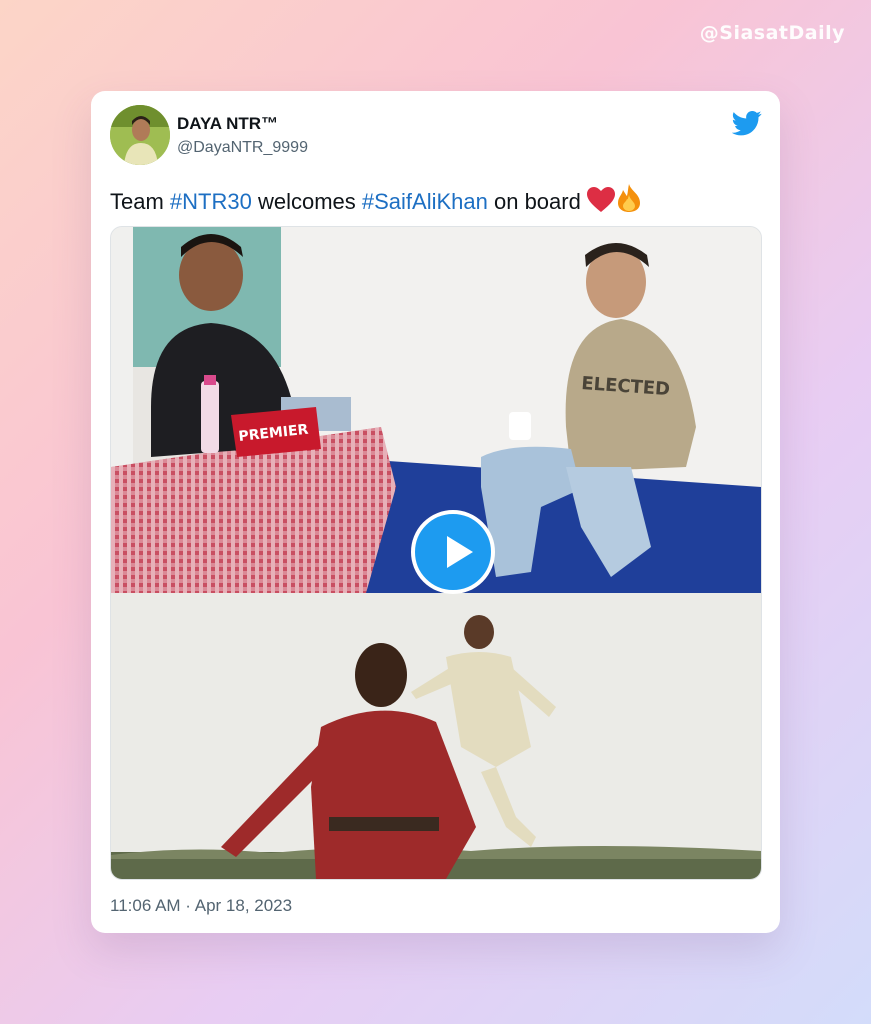  I want to click on play-button, so click(453, 552).